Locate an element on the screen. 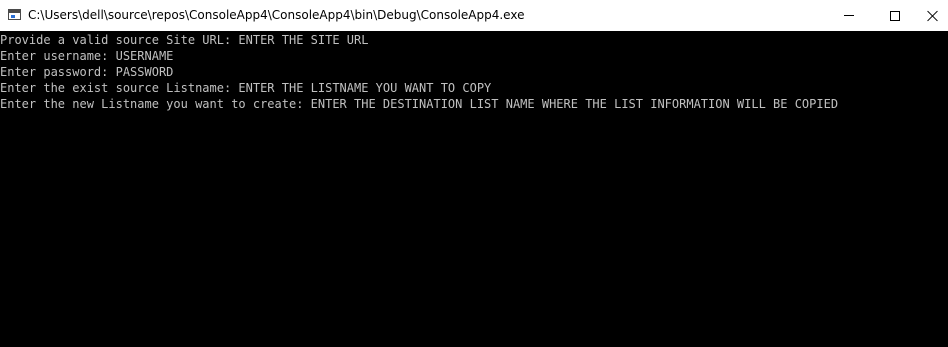 The height and width of the screenshot is (347, 948). maximize-button is located at coordinates (895, 15).